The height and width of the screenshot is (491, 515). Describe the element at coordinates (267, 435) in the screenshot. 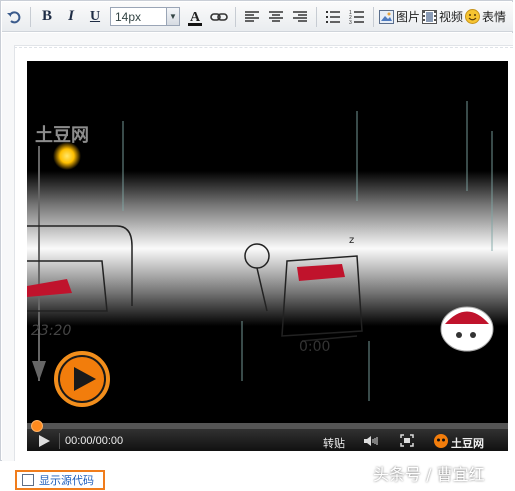

I see `video-control-bar: 00:00/00:00 转贴 土豆网` at that location.